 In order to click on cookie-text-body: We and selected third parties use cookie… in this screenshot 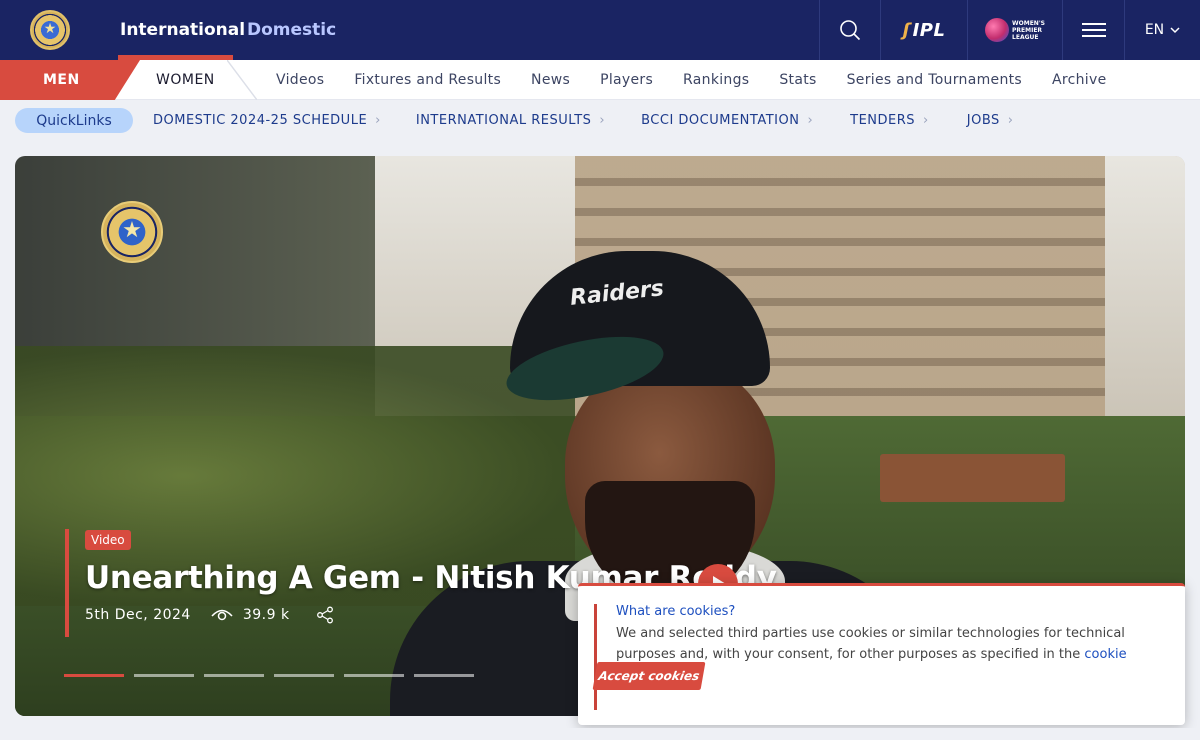, I will do `click(870, 644)`.